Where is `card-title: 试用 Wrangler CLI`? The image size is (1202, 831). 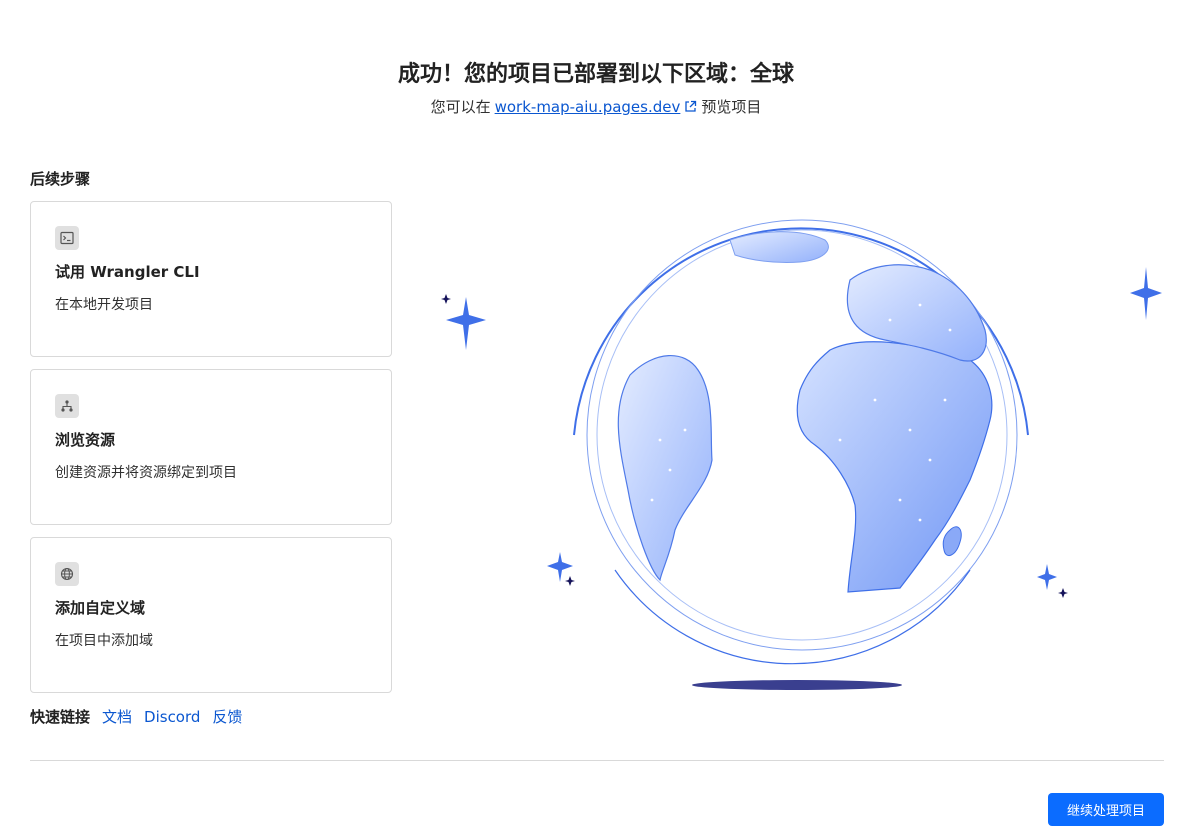
card-title: 试用 Wrangler CLI is located at coordinates (127, 272).